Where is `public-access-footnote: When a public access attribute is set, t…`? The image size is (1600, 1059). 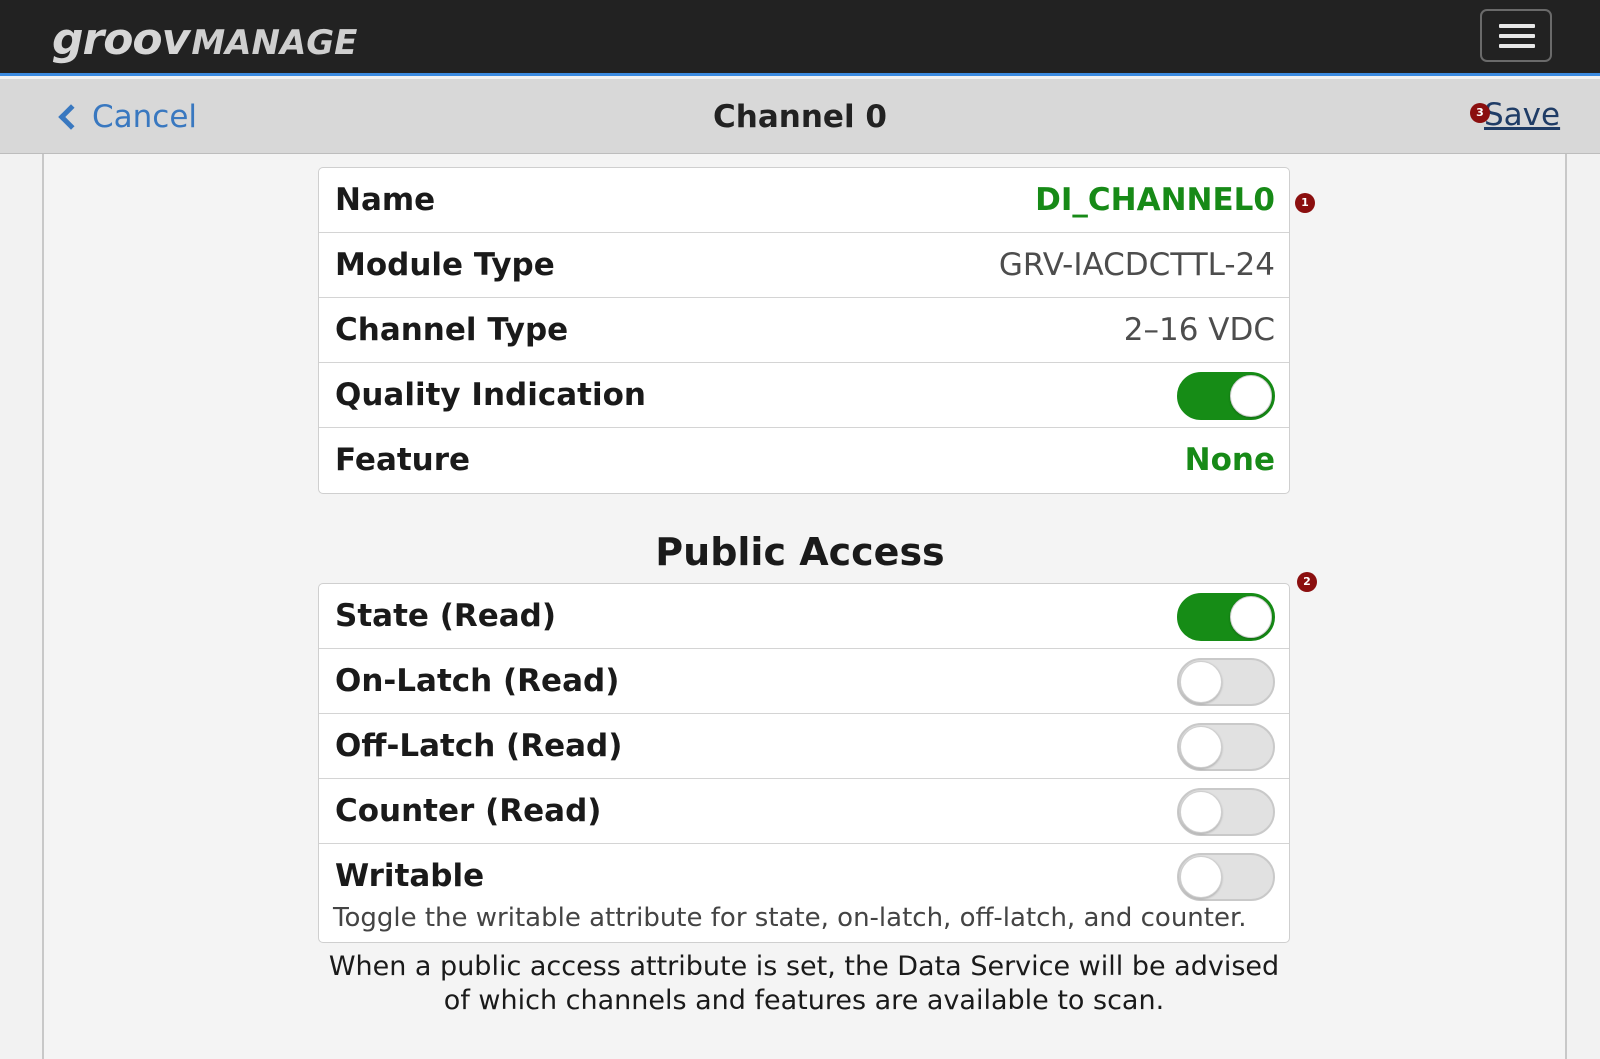 public-access-footnote: When a public access attribute is set, t… is located at coordinates (804, 983).